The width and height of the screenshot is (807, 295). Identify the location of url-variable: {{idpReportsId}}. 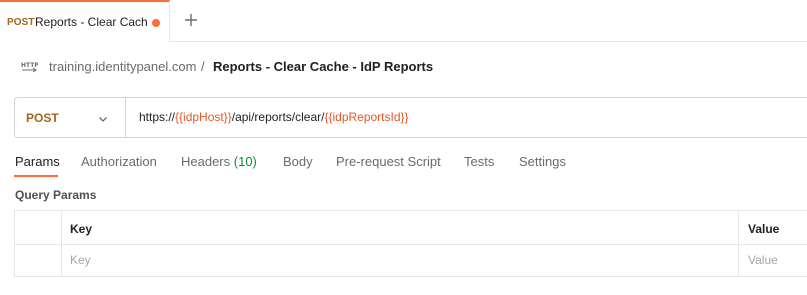
(366, 117).